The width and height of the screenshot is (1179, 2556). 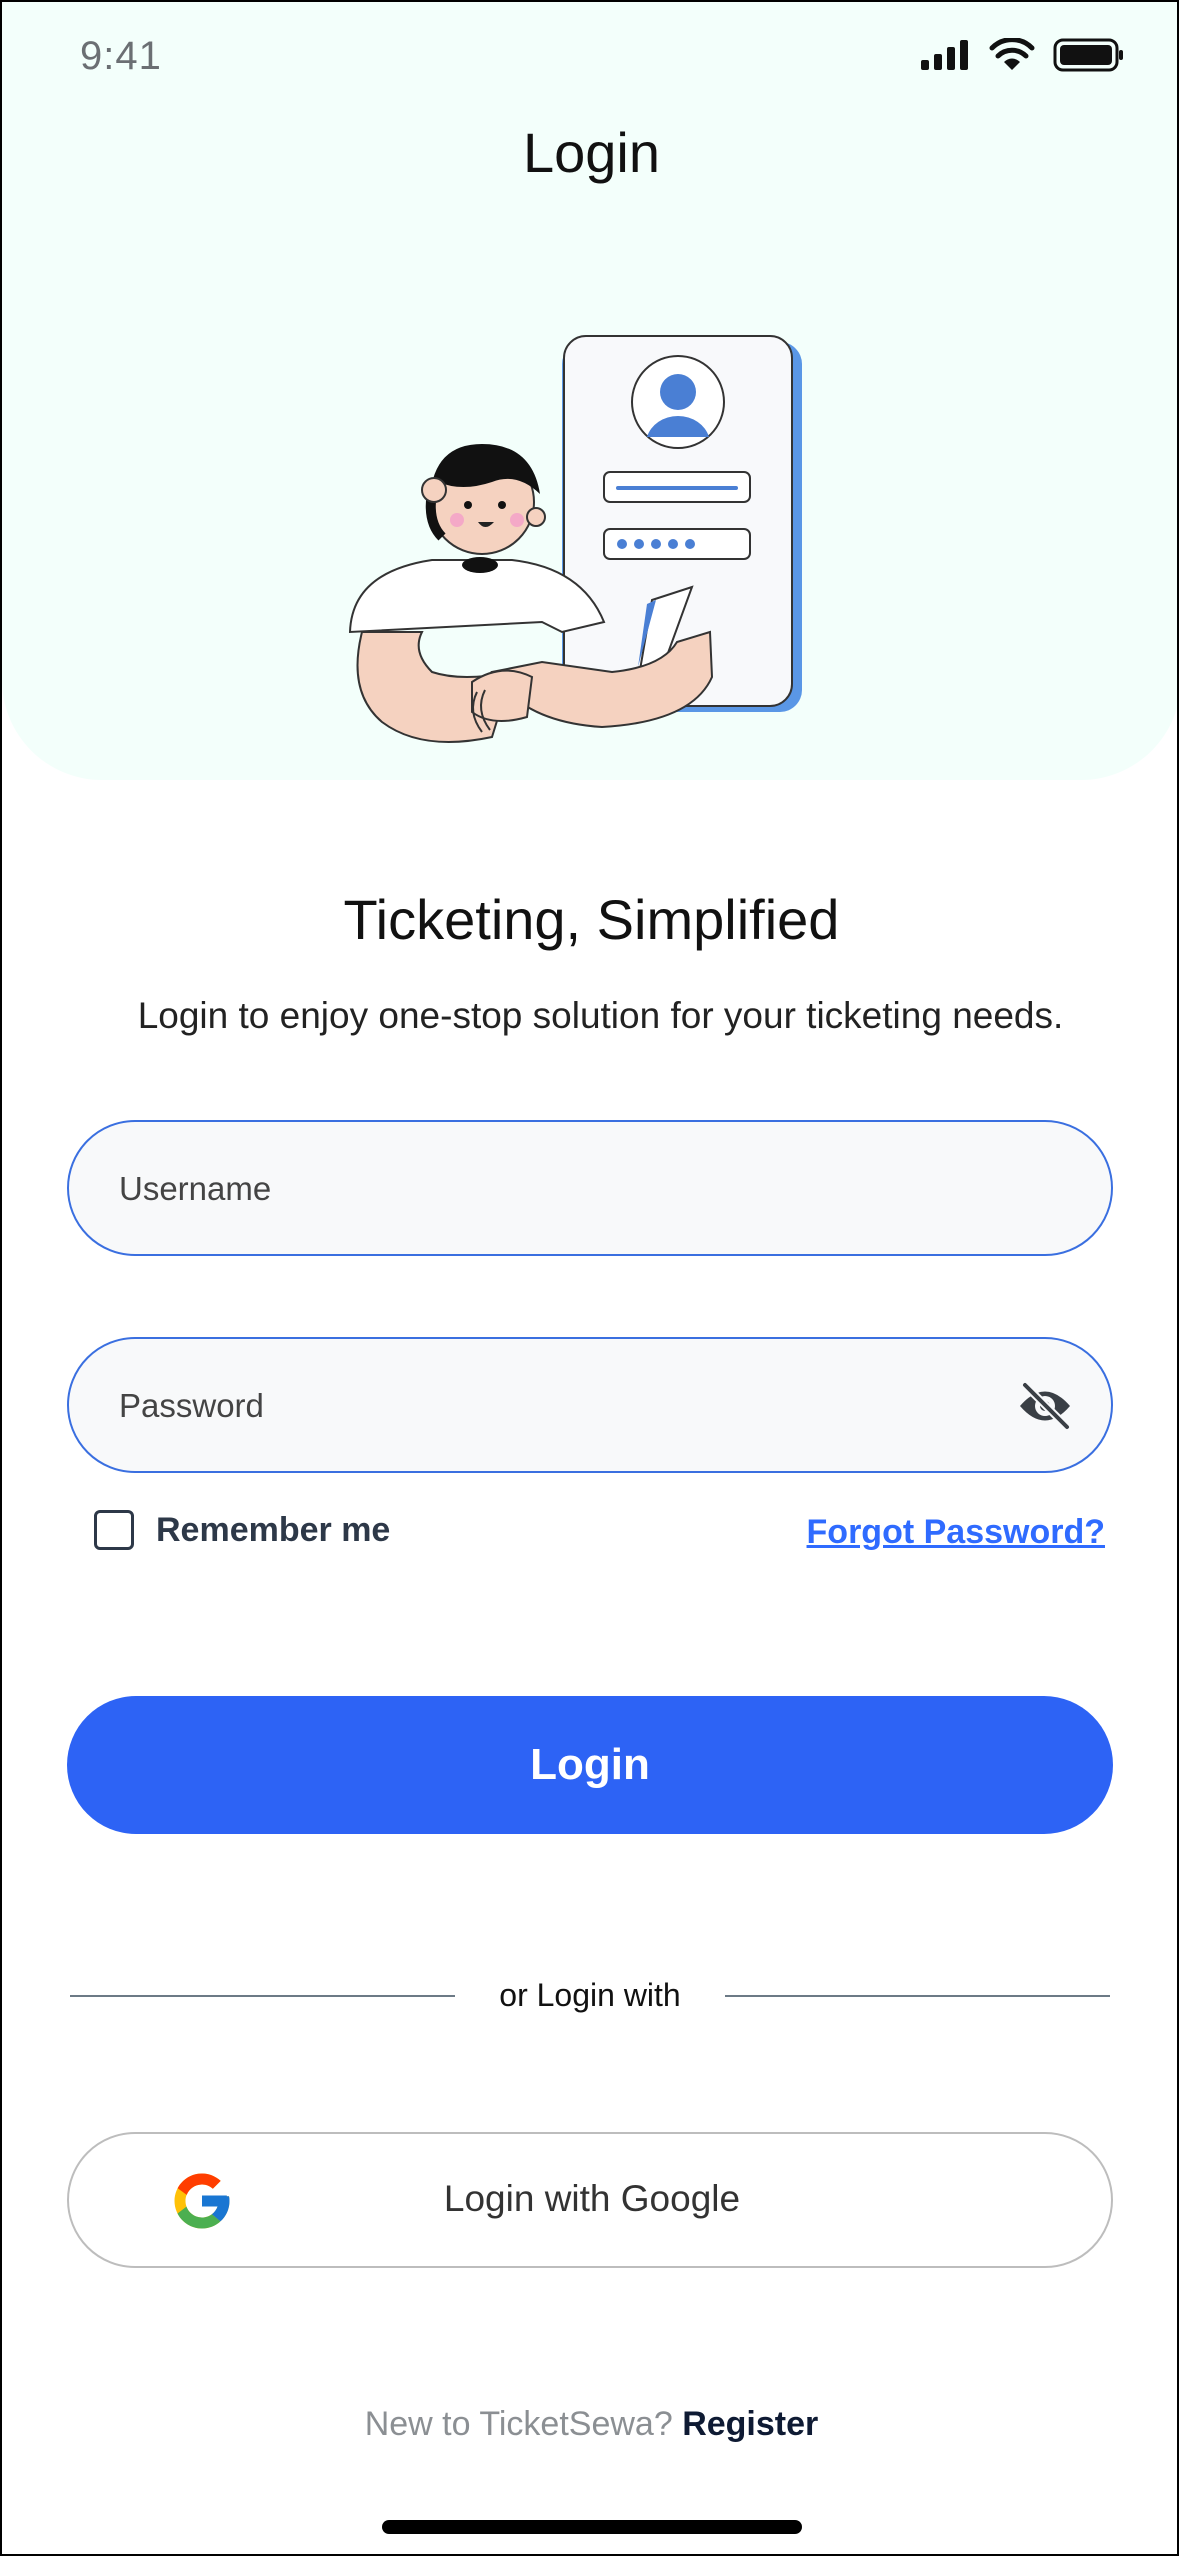 I want to click on status-time: 9:41, so click(x=121, y=56).